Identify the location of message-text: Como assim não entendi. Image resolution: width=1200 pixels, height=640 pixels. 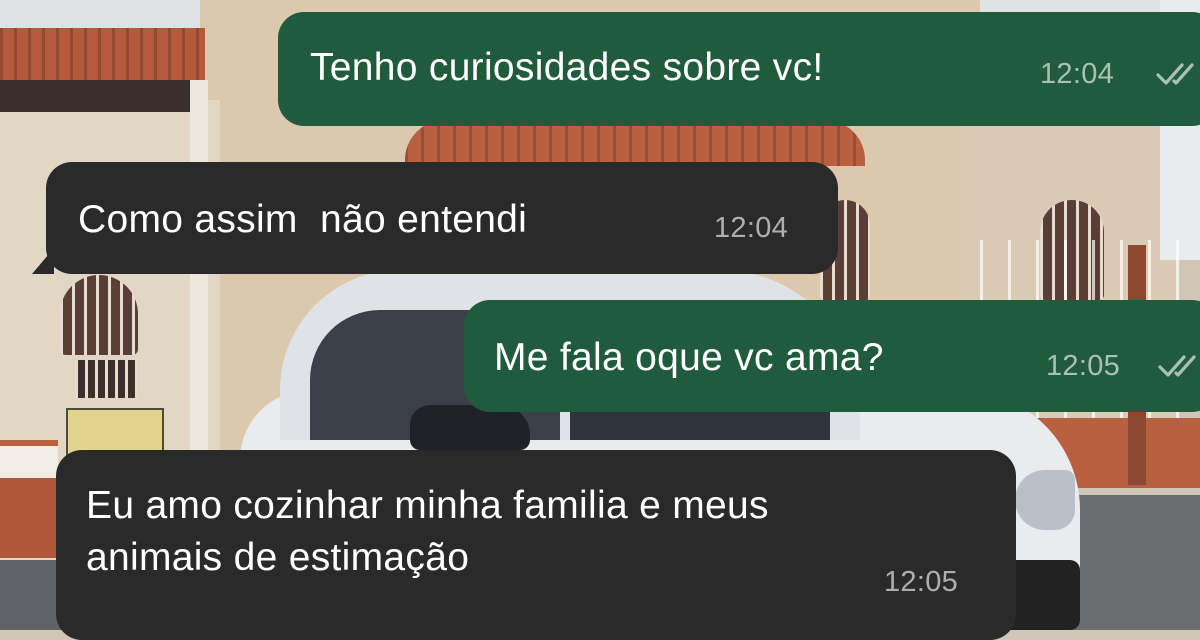
(303, 219).